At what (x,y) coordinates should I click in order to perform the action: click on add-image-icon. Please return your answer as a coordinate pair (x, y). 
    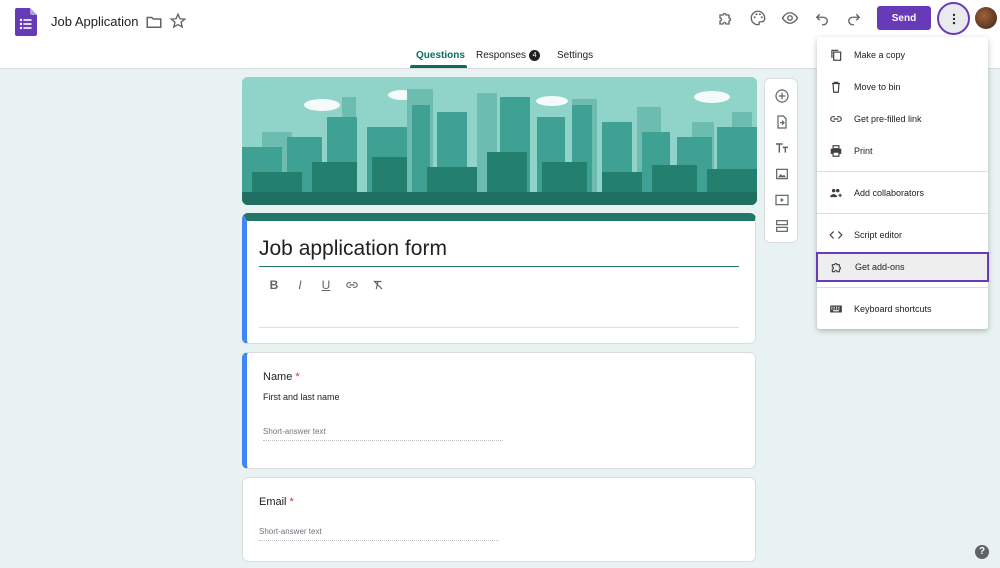
    Looking at the image, I should click on (782, 174).